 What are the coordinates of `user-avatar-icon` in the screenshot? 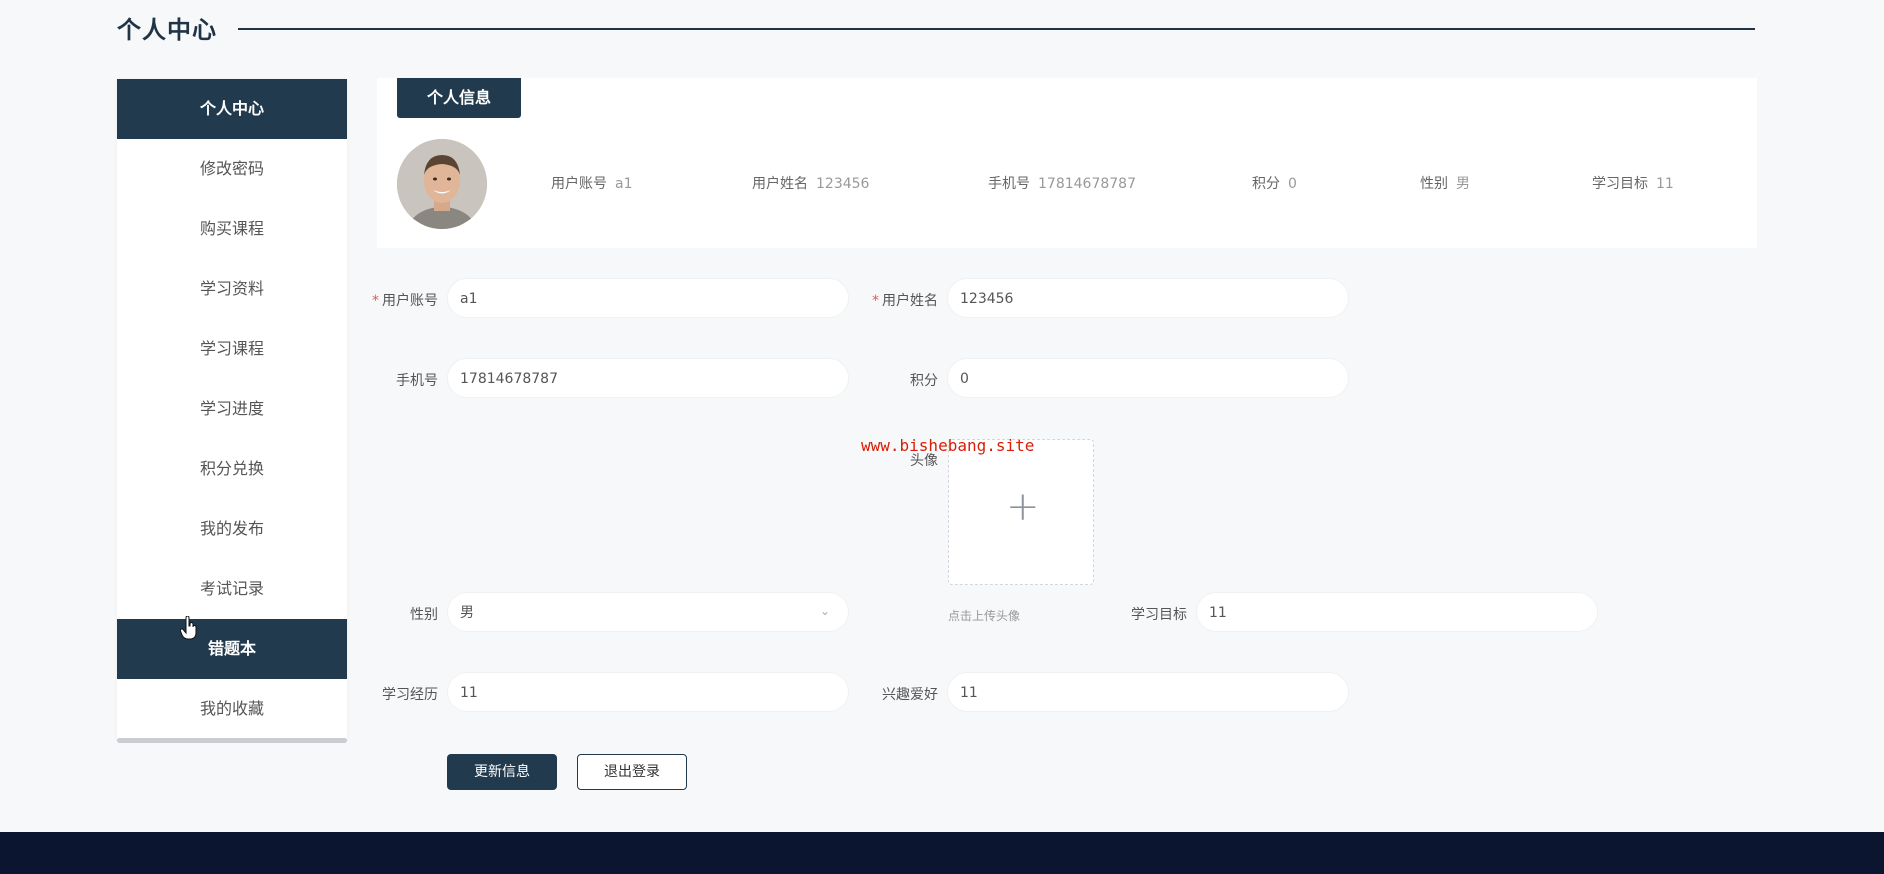 It's located at (442, 184).